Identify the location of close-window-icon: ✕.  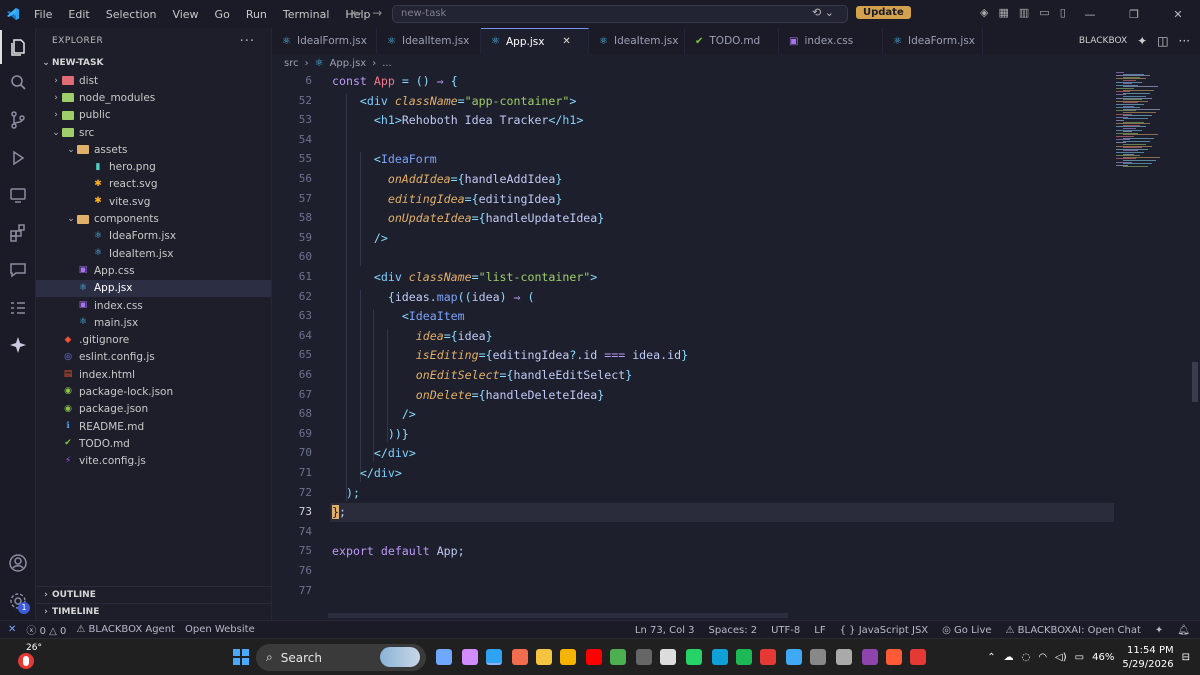
(1178, 14).